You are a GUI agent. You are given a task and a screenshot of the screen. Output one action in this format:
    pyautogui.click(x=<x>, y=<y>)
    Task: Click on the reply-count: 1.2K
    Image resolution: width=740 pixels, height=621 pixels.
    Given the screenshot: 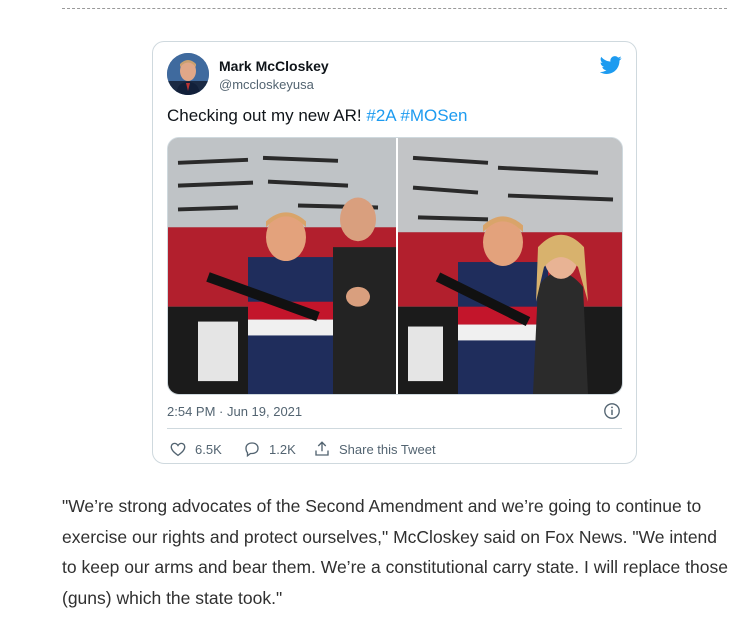 What is the action you would take?
    pyautogui.click(x=282, y=449)
    